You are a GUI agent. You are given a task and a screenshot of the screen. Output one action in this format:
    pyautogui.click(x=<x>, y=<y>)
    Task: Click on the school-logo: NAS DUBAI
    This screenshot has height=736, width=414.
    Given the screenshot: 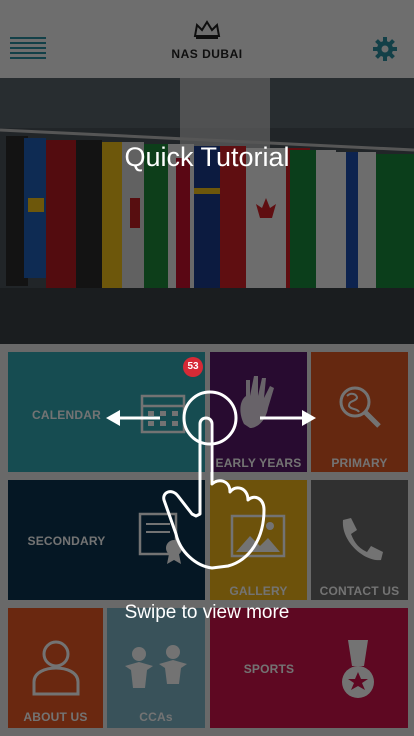 What is the action you would take?
    pyautogui.click(x=206, y=39)
    